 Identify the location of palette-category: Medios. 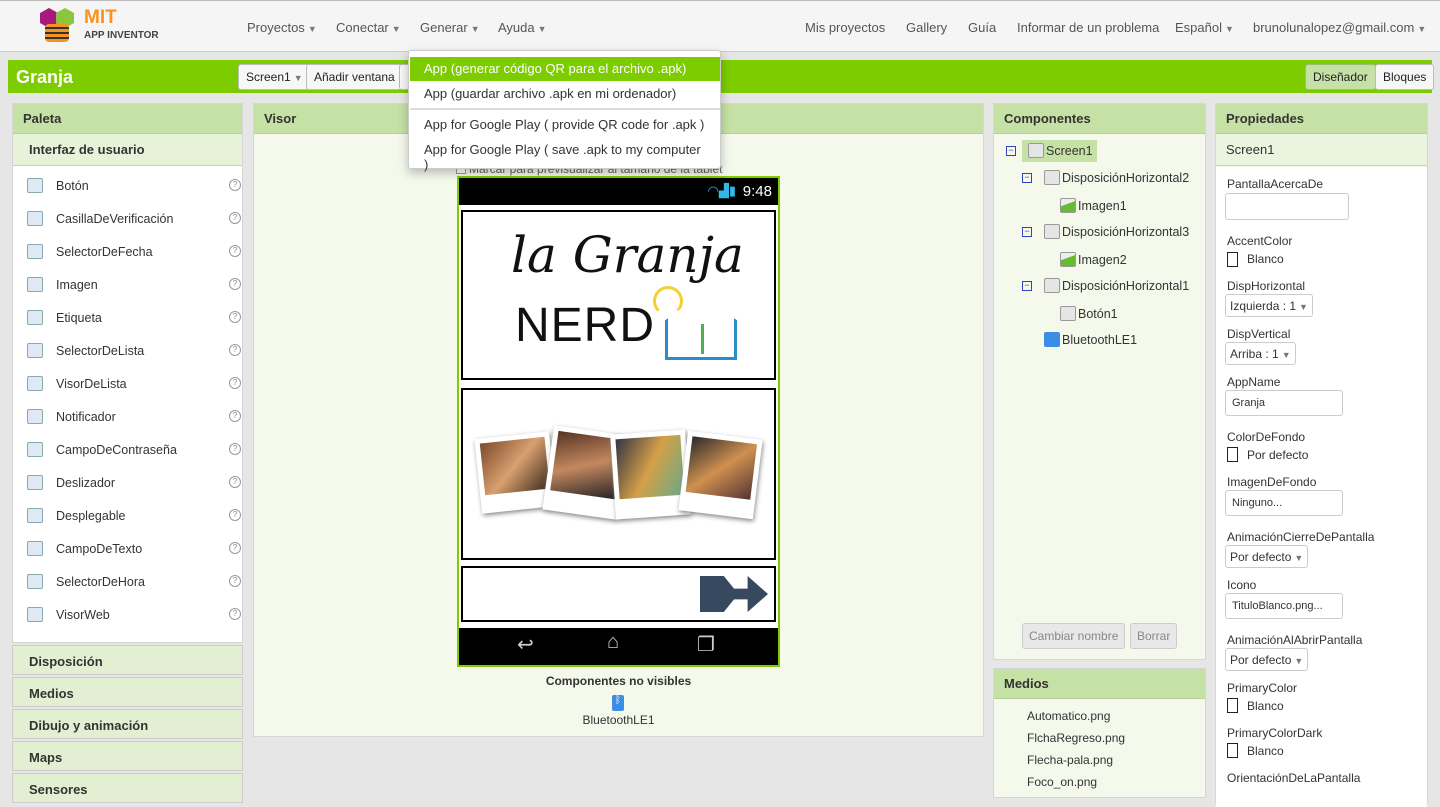
(127, 692).